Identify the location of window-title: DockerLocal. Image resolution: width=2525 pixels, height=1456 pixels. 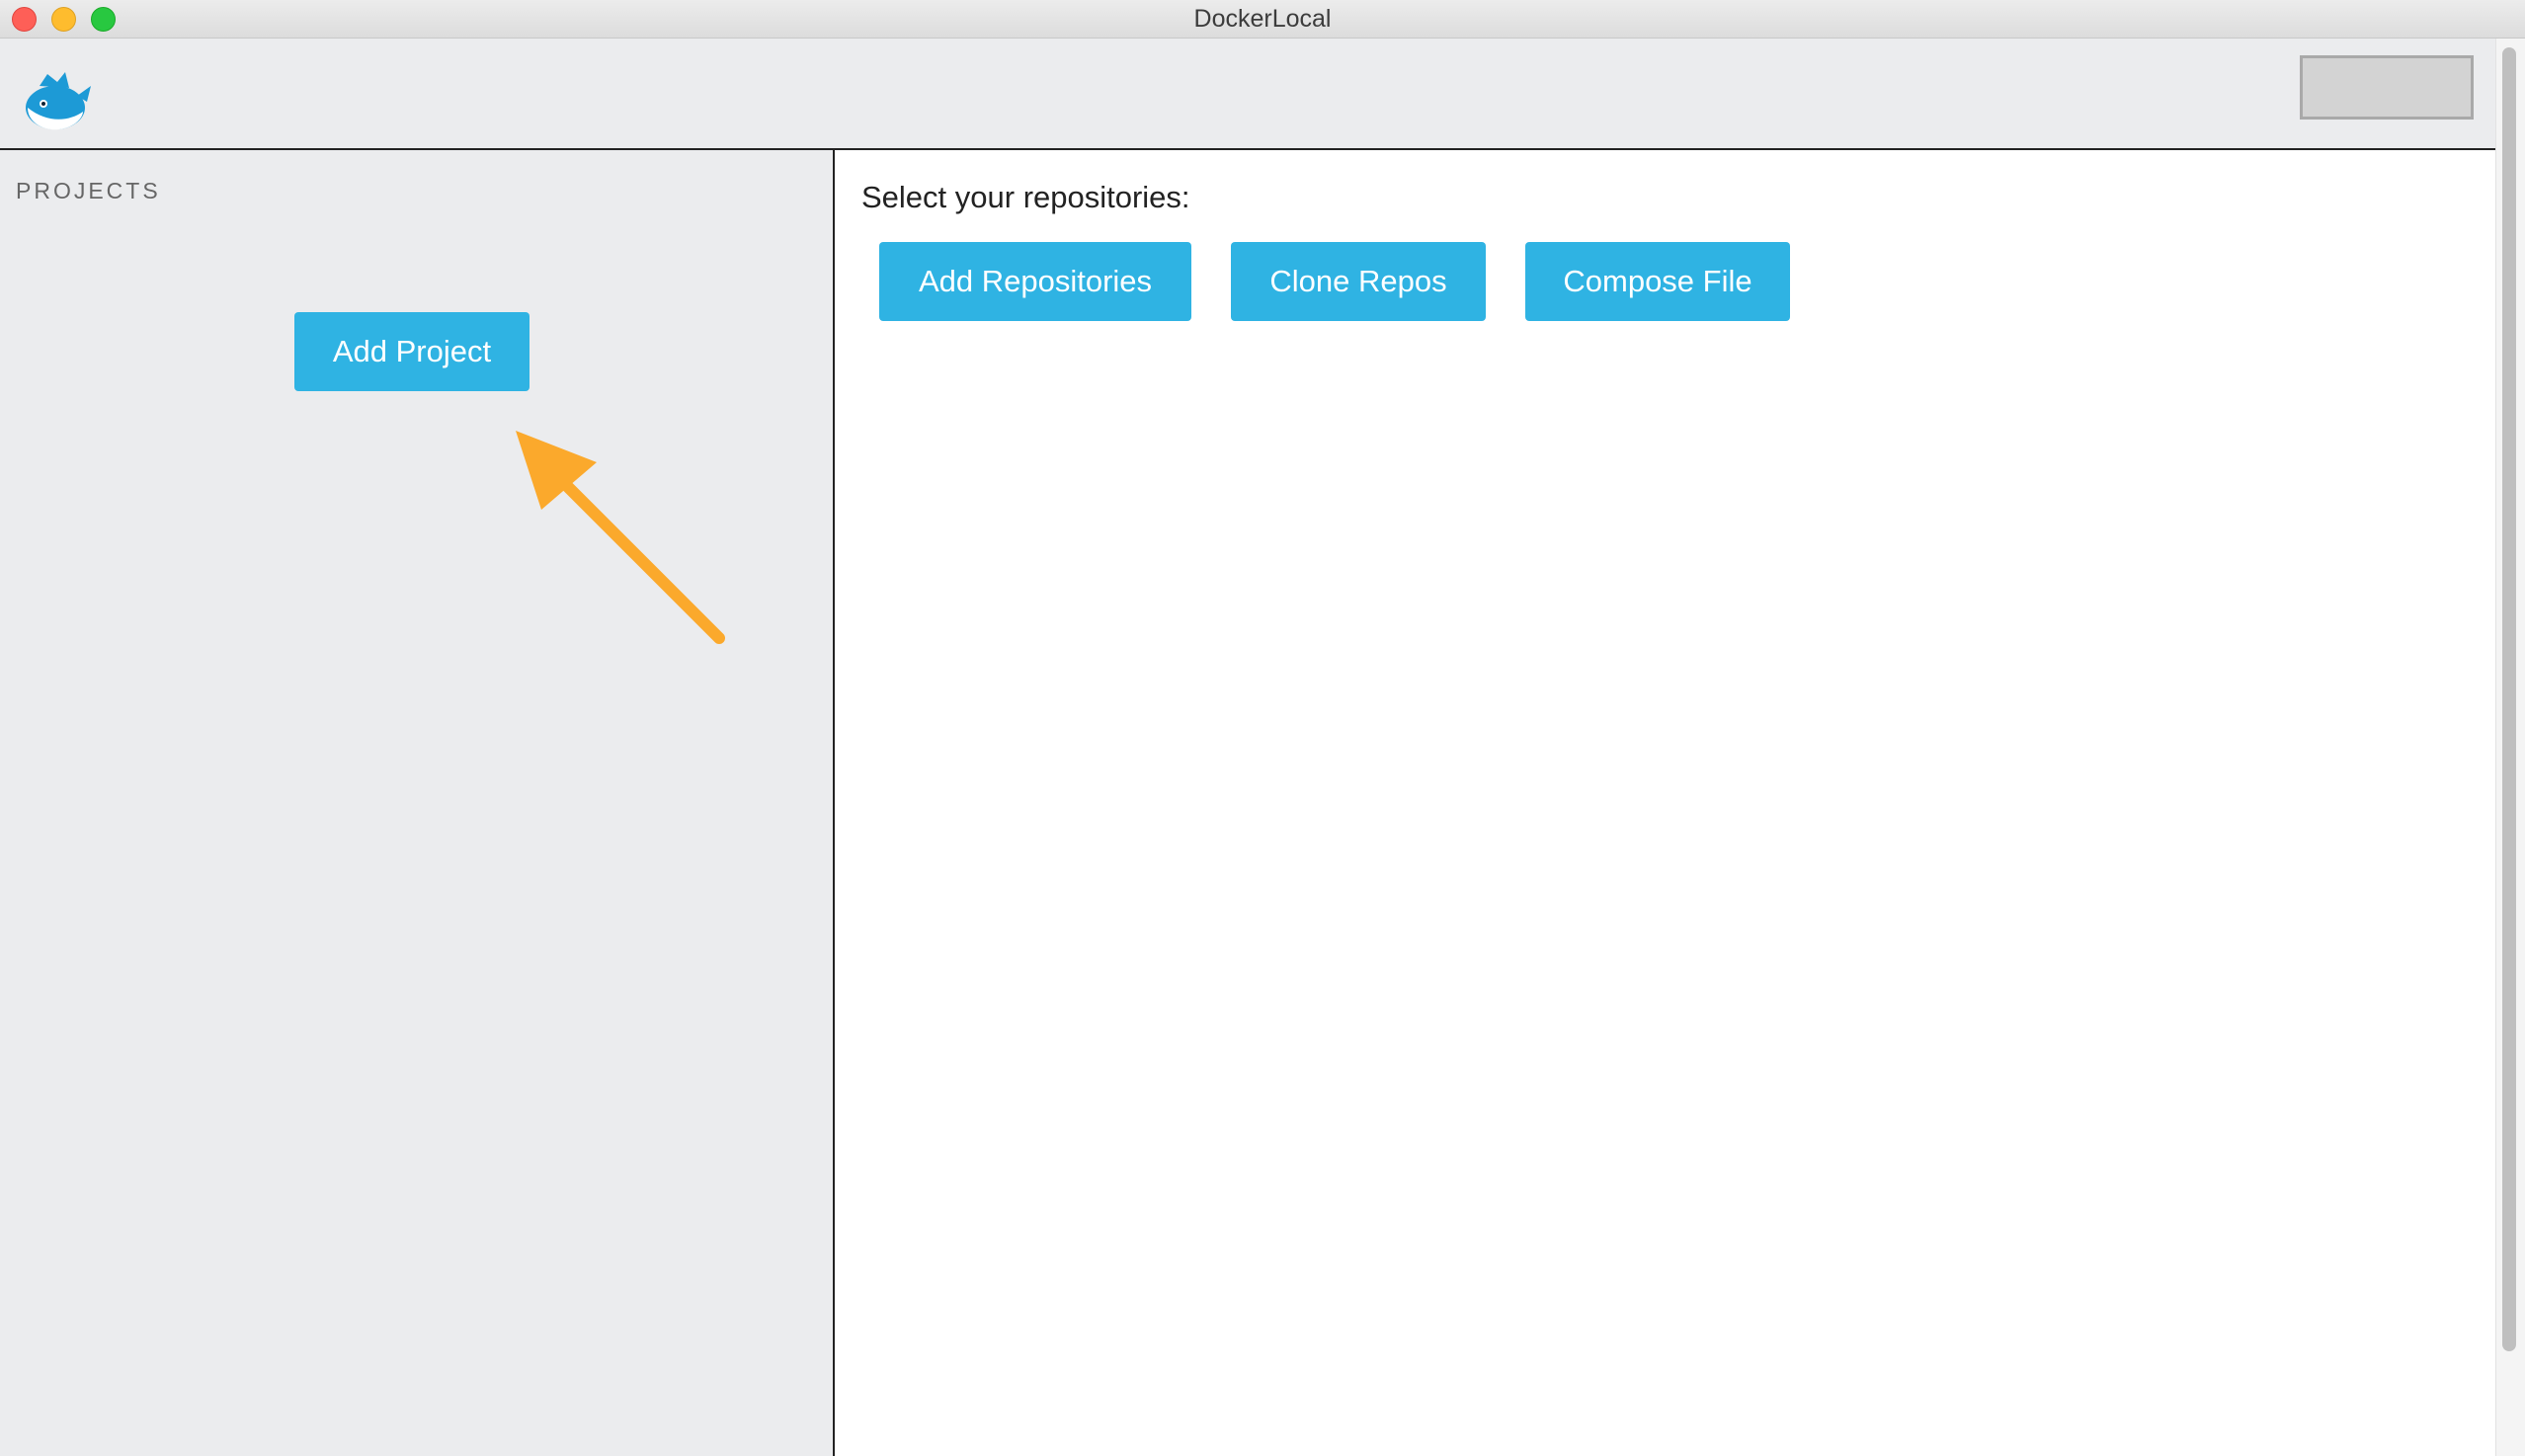
(1262, 19).